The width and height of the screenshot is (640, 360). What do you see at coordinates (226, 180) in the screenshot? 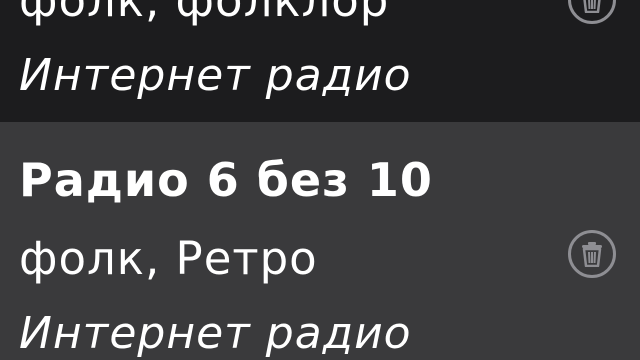
I see `station-title: Радио 6 без 10` at bounding box center [226, 180].